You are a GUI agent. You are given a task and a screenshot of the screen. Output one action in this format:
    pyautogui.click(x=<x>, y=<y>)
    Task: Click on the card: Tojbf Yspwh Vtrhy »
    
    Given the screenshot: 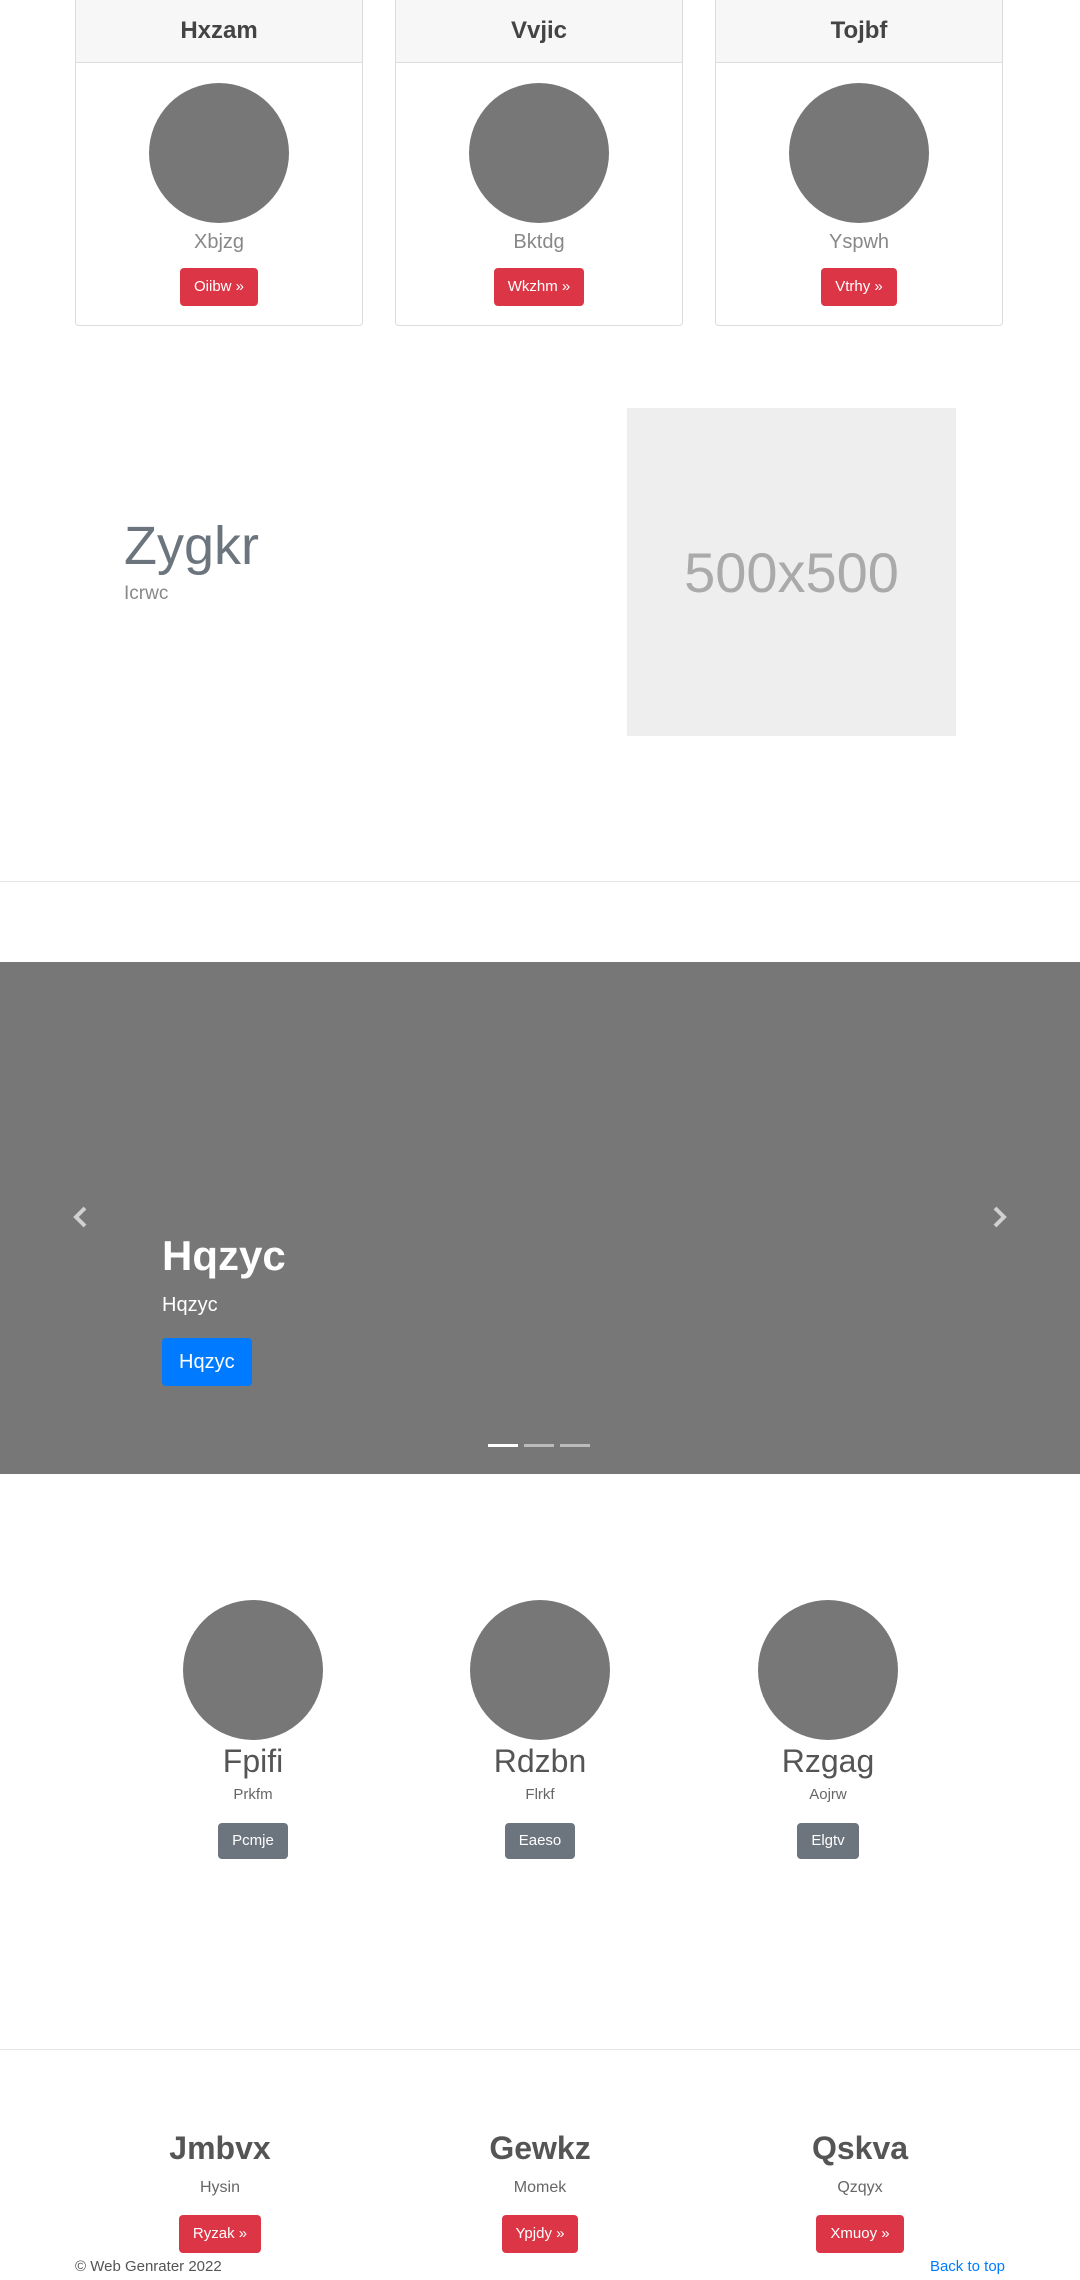 What is the action you would take?
    pyautogui.click(x=859, y=163)
    